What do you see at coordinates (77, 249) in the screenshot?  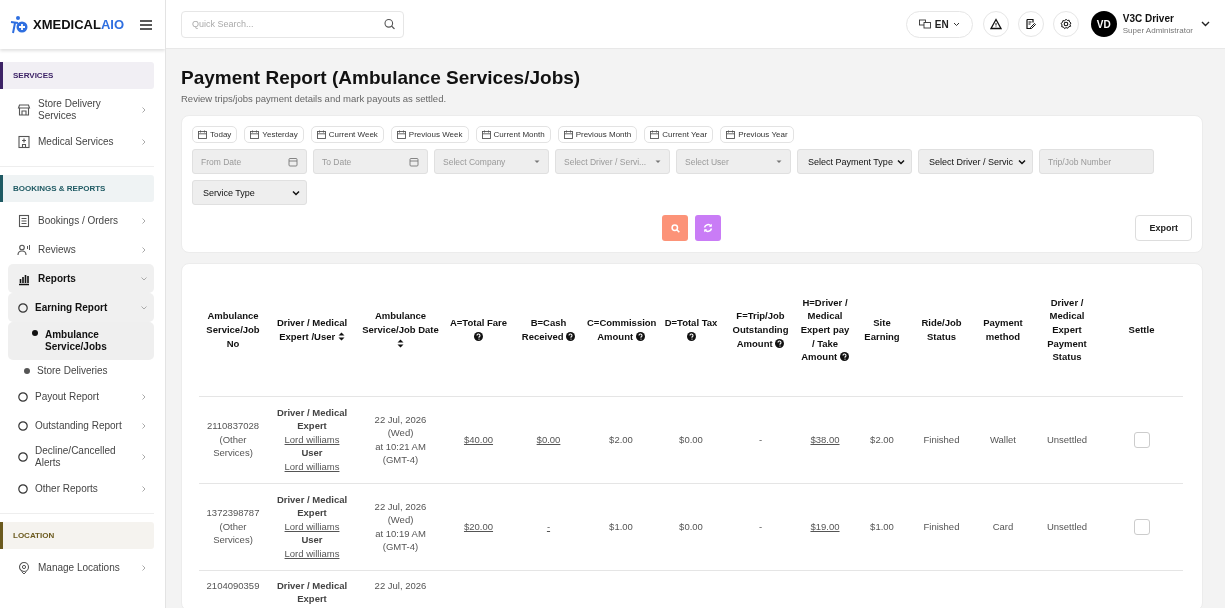 I see `sidebar-item: Reviews` at bounding box center [77, 249].